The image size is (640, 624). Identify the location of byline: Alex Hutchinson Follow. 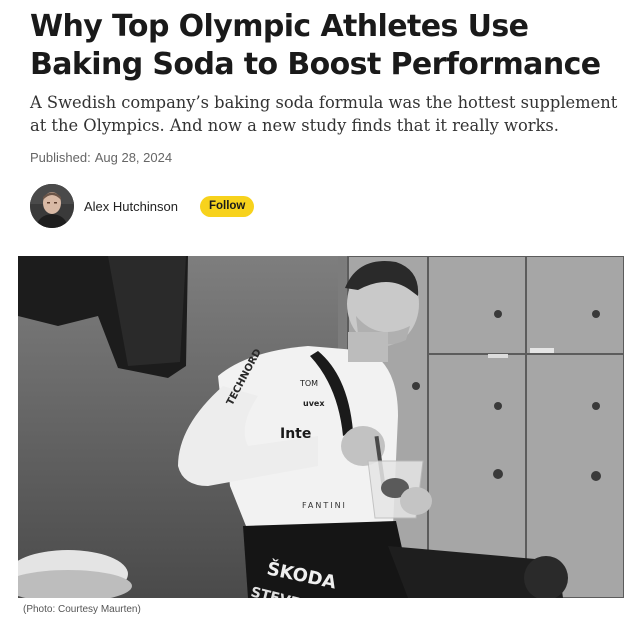
(142, 206).